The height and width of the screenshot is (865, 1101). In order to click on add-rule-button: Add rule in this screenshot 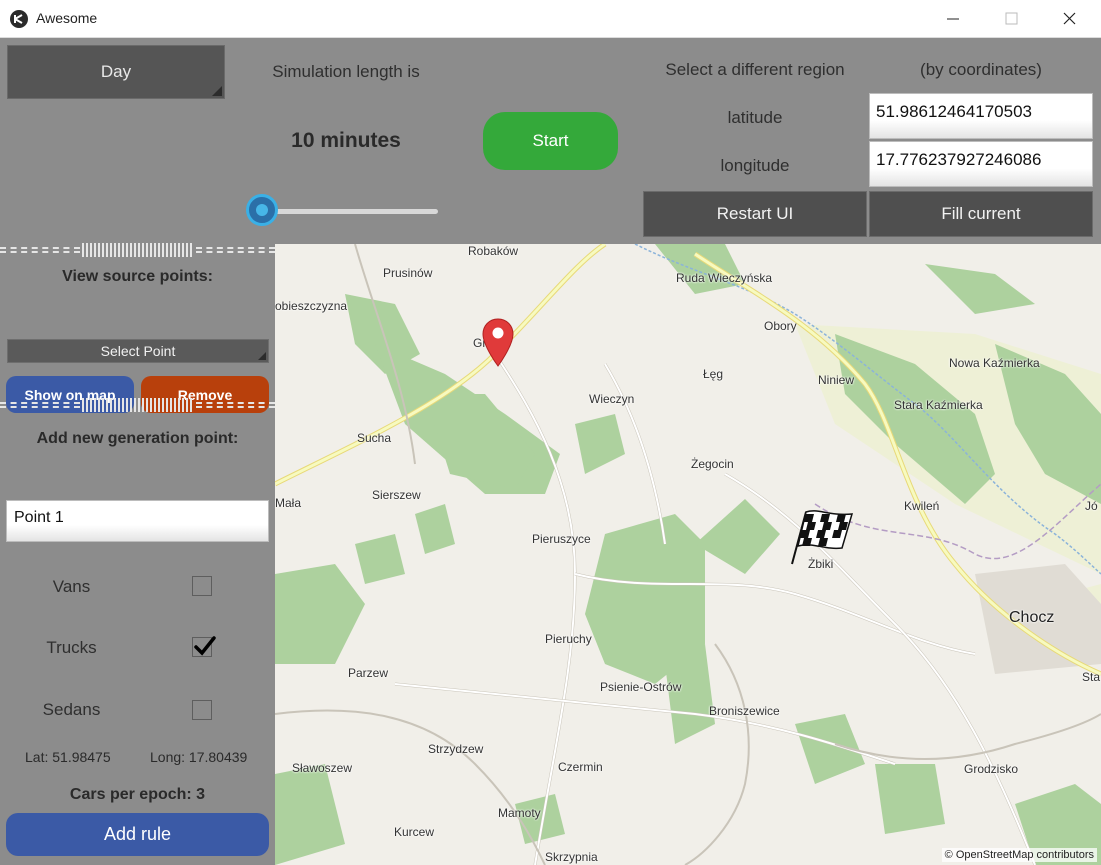, I will do `click(137, 834)`.